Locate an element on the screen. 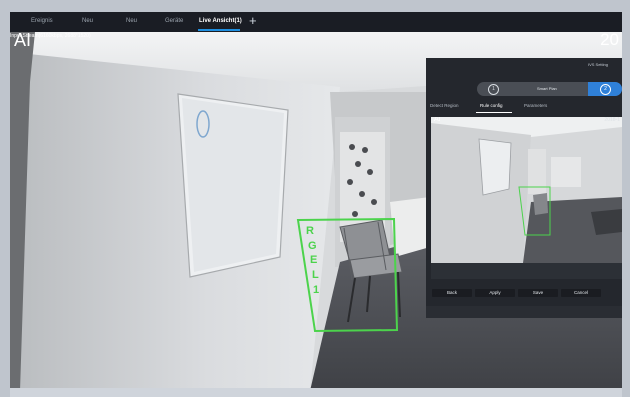 Image resolution: width=630 pixels, height=397 pixels. tab-ereignis: Ereignis is located at coordinates (42, 21).